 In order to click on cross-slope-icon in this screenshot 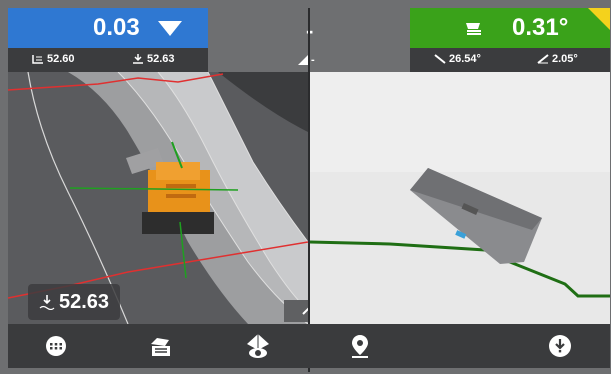, I will do `click(440, 59)`.